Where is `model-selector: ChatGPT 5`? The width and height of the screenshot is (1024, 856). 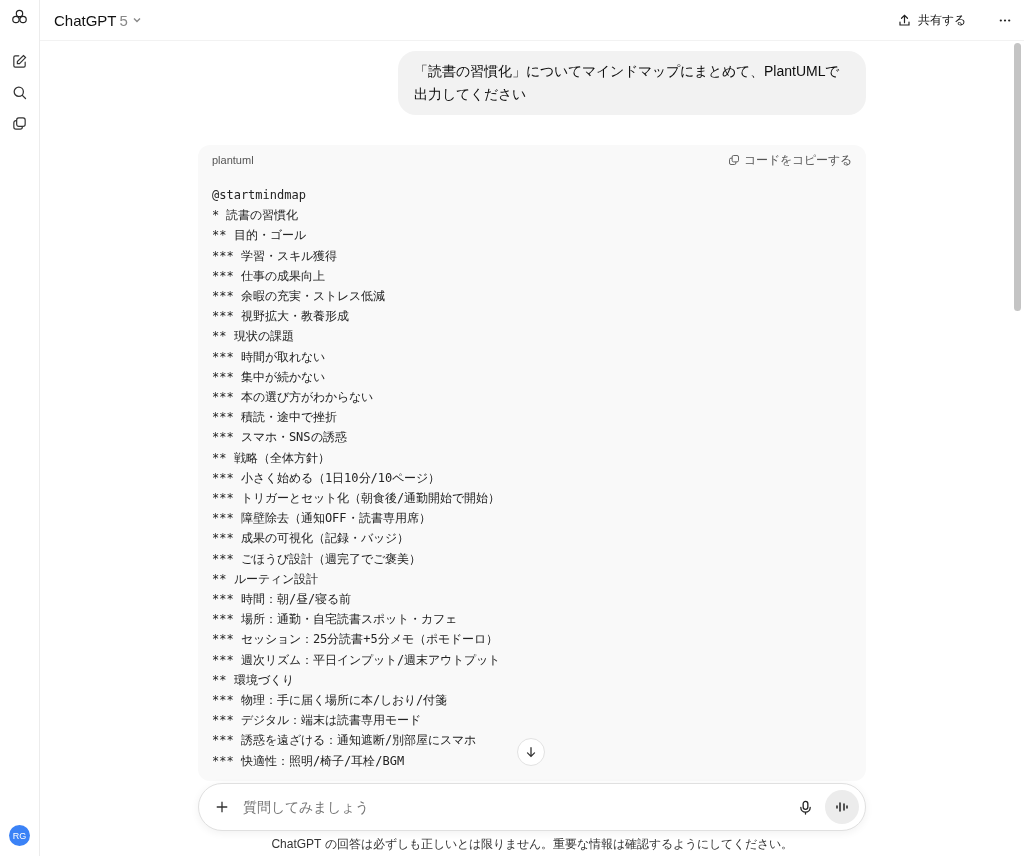
model-selector: ChatGPT 5 is located at coordinates (98, 20).